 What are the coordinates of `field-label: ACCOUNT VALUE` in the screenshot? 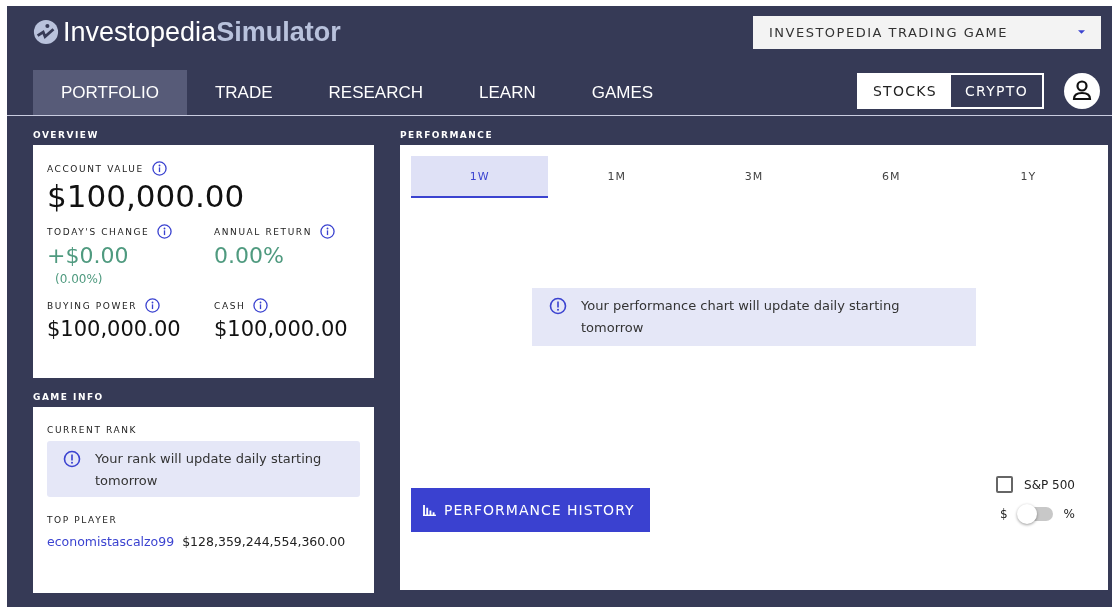 It's located at (95, 168).